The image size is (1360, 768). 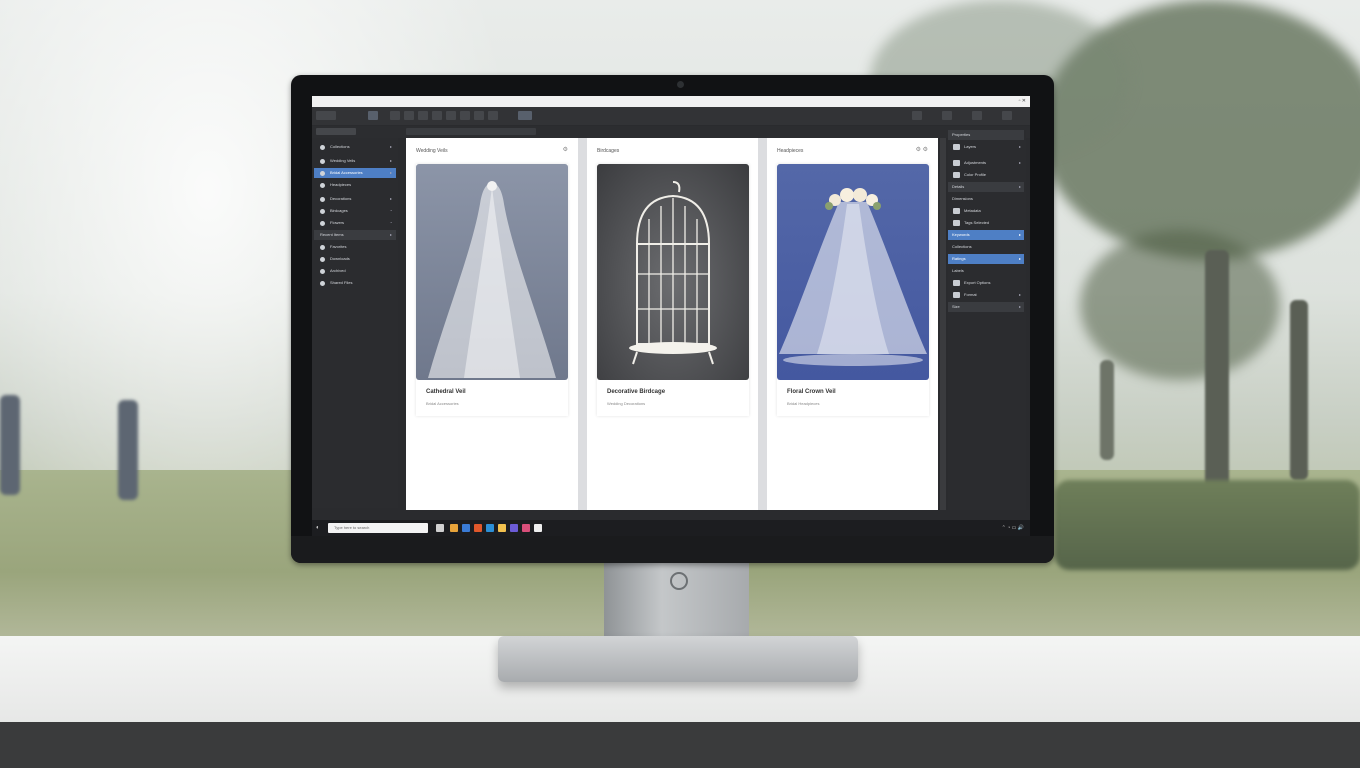 I want to click on right-panel-item-selected: Ratings ▸, so click(x=986, y=259).